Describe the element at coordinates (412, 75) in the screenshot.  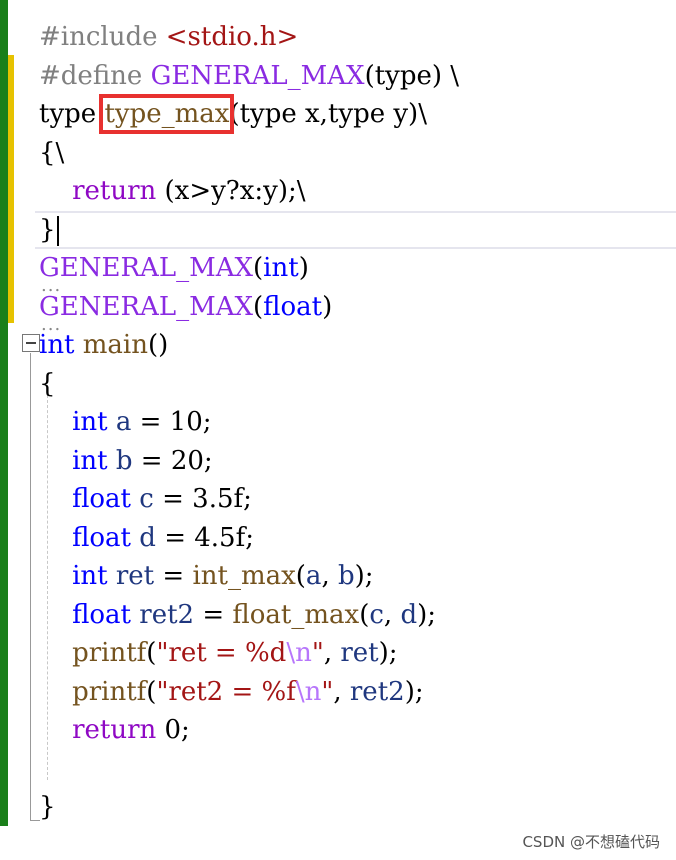
I see `code-token: (type) \` at that location.